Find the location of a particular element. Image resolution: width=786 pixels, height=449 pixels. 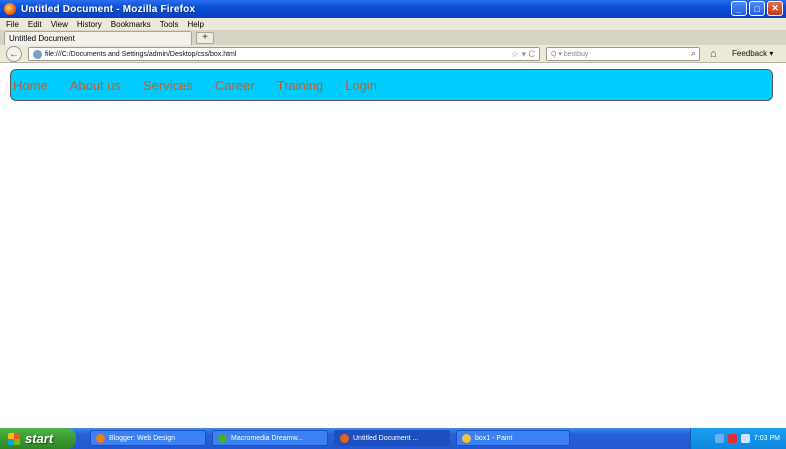

taskbar-item-blogger: Blogger: Web Design is located at coordinates (148, 438).